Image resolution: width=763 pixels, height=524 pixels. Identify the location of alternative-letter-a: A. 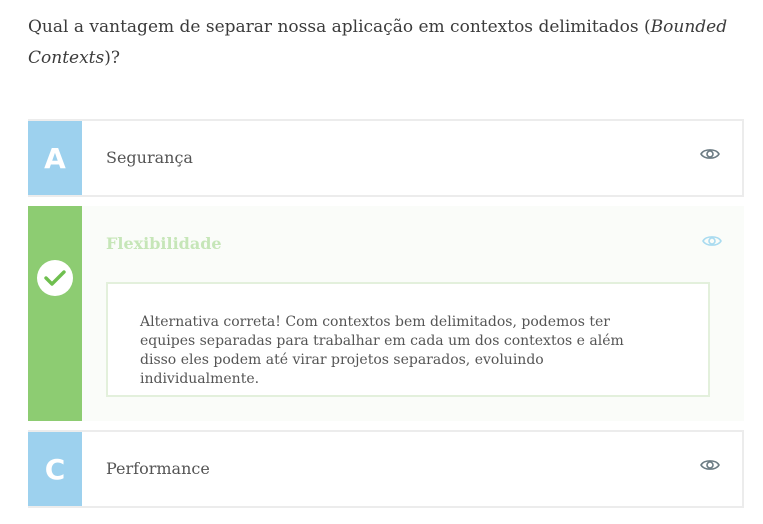
(55, 158).